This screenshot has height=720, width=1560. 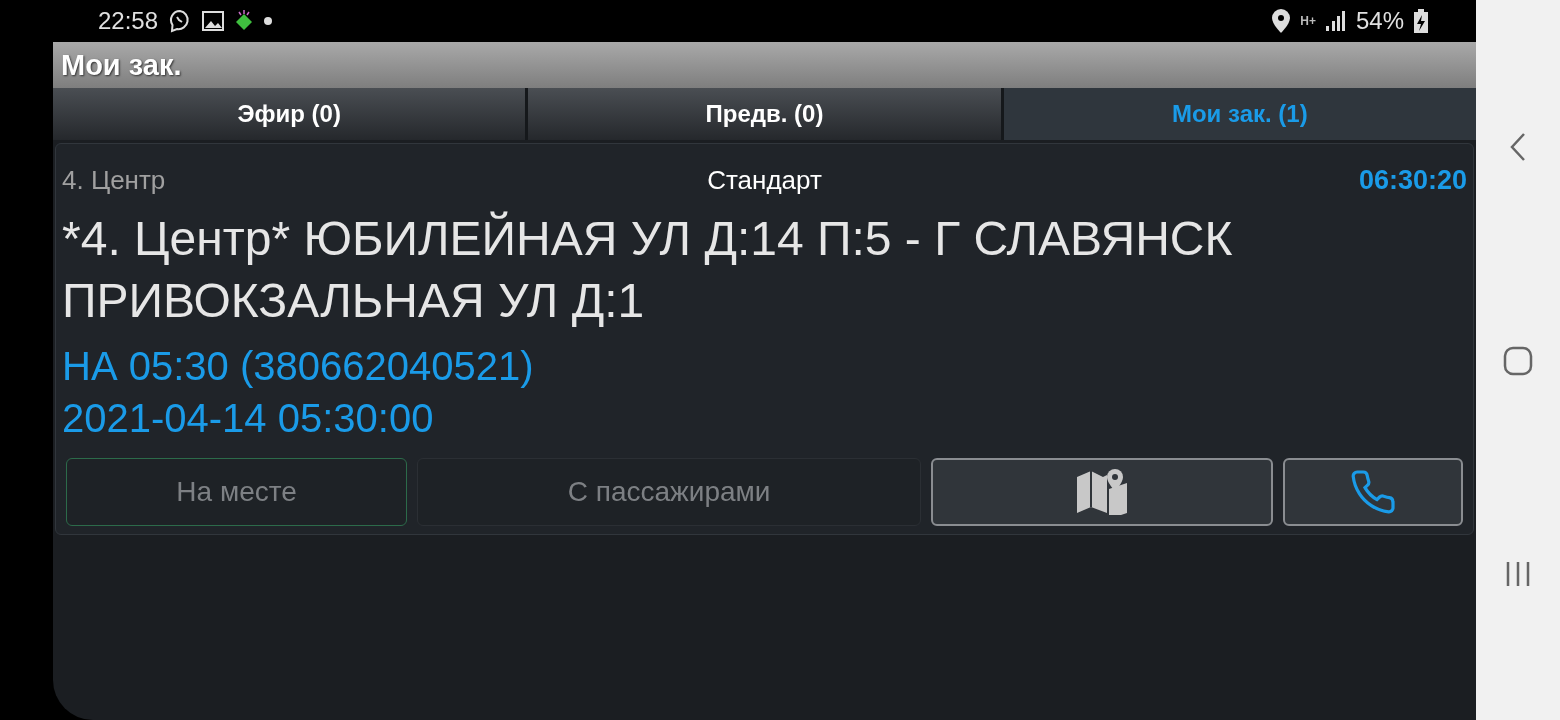 What do you see at coordinates (764, 180) in the screenshot?
I see `tariff: Стандарт` at bounding box center [764, 180].